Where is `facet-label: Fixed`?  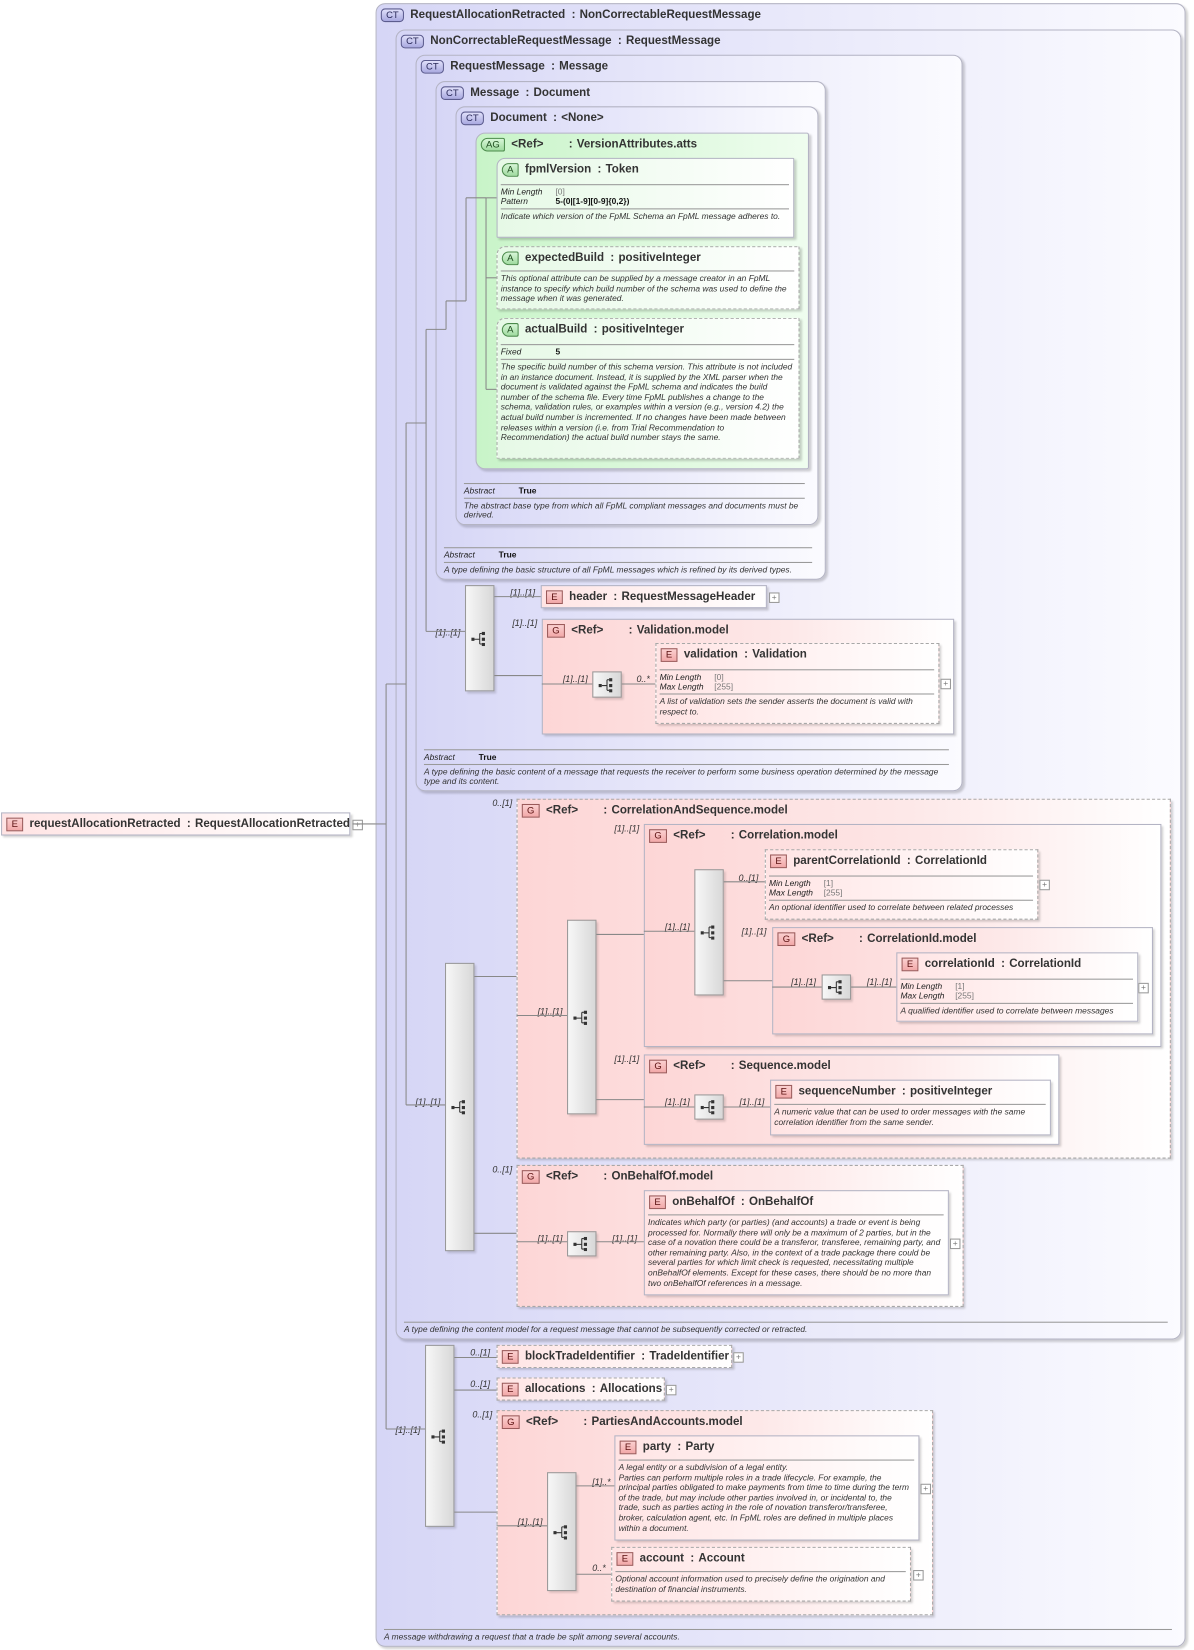
facet-label: Fixed is located at coordinates (511, 352).